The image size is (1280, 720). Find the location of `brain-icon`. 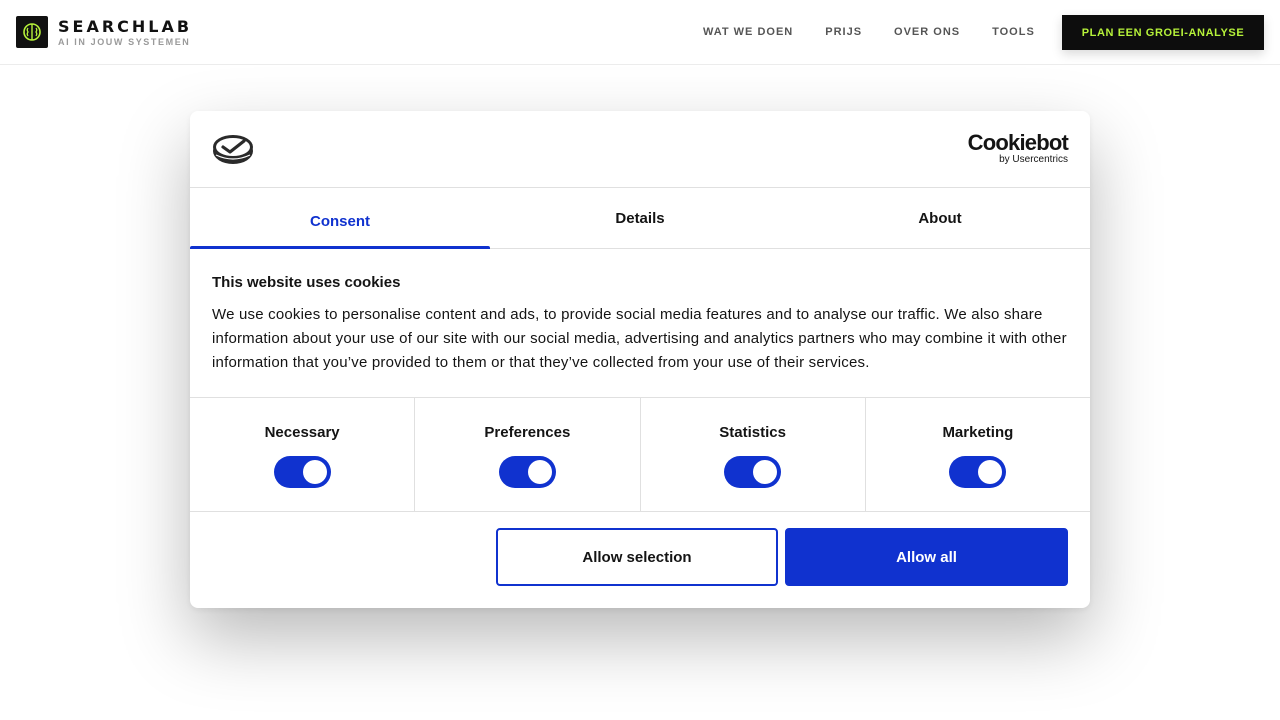

brain-icon is located at coordinates (32, 32).